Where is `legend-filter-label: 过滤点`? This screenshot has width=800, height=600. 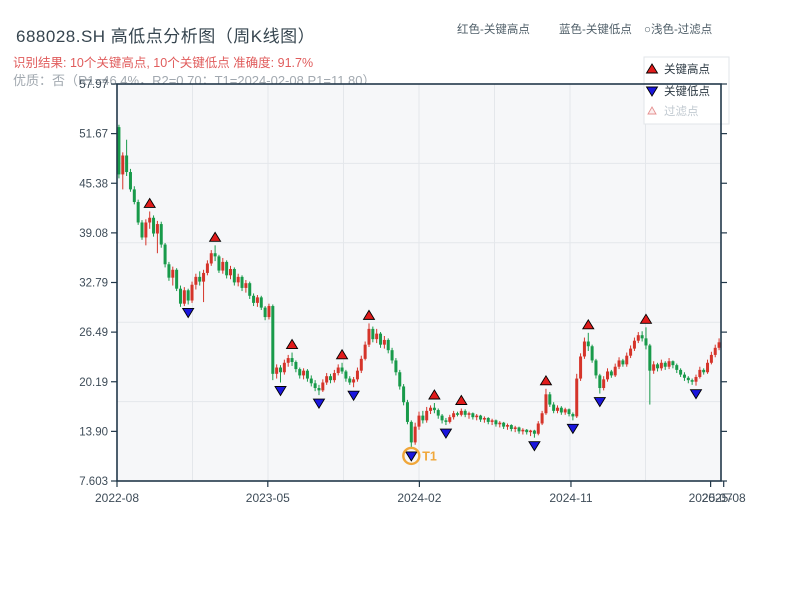
legend-filter-label: 过滤点 is located at coordinates (681, 111).